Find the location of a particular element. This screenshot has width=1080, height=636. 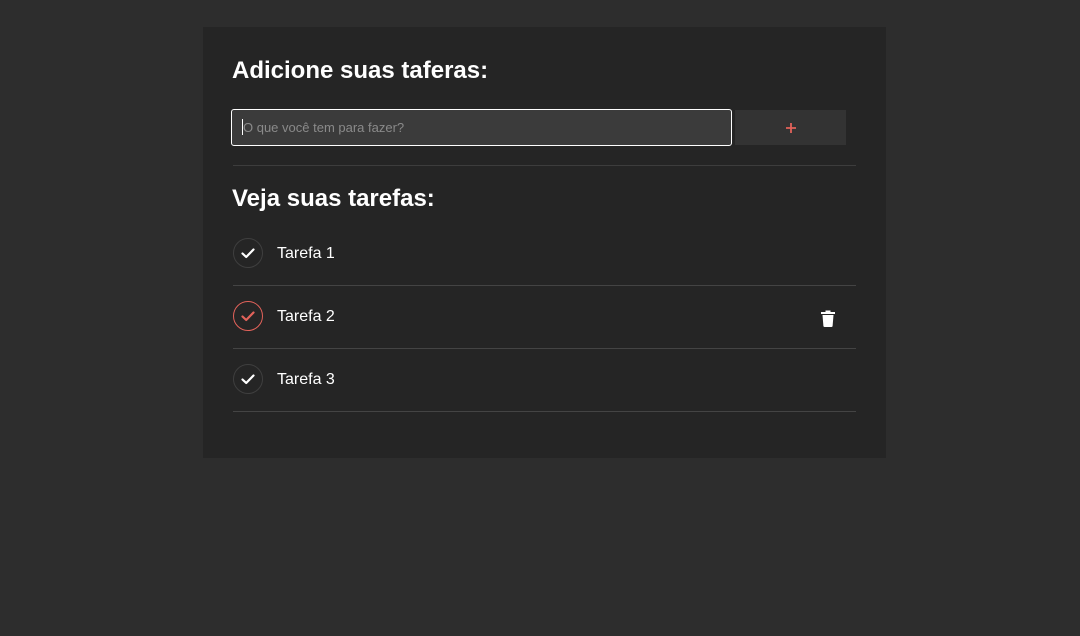

task-item: Tarefa 3 is located at coordinates (544, 380).